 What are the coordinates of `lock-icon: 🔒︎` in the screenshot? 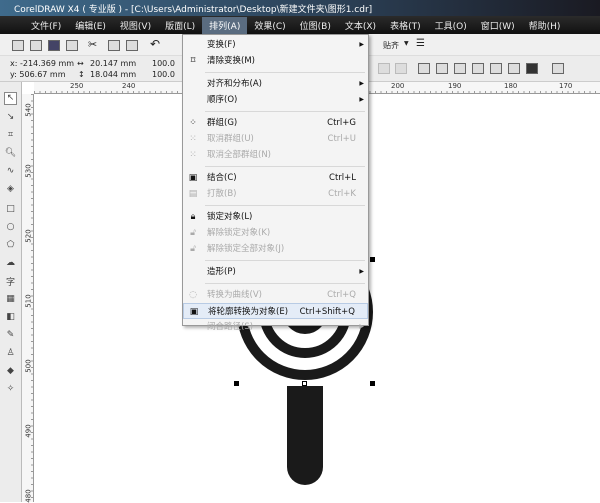 It's located at (193, 217).